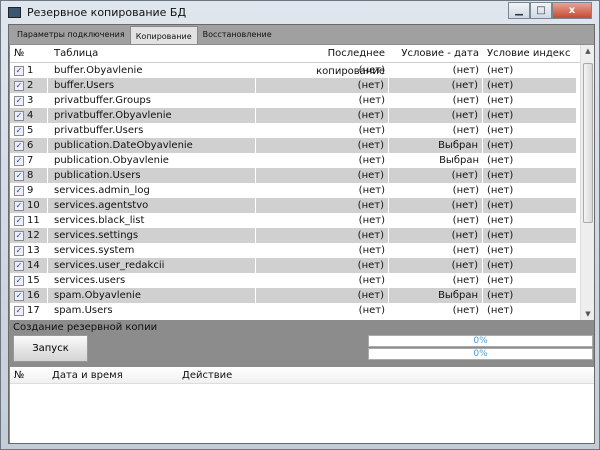 This screenshot has height=450, width=600. What do you see at coordinates (519, 10) in the screenshot?
I see `minimize-button: ▁` at bounding box center [519, 10].